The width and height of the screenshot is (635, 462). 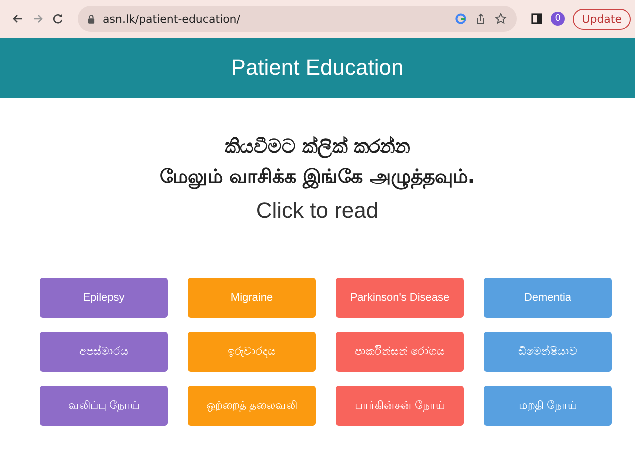 I want to click on intro-text: மேலும் வாசிக்க இங்கே அழுத்தவும்., so click(x=318, y=178).